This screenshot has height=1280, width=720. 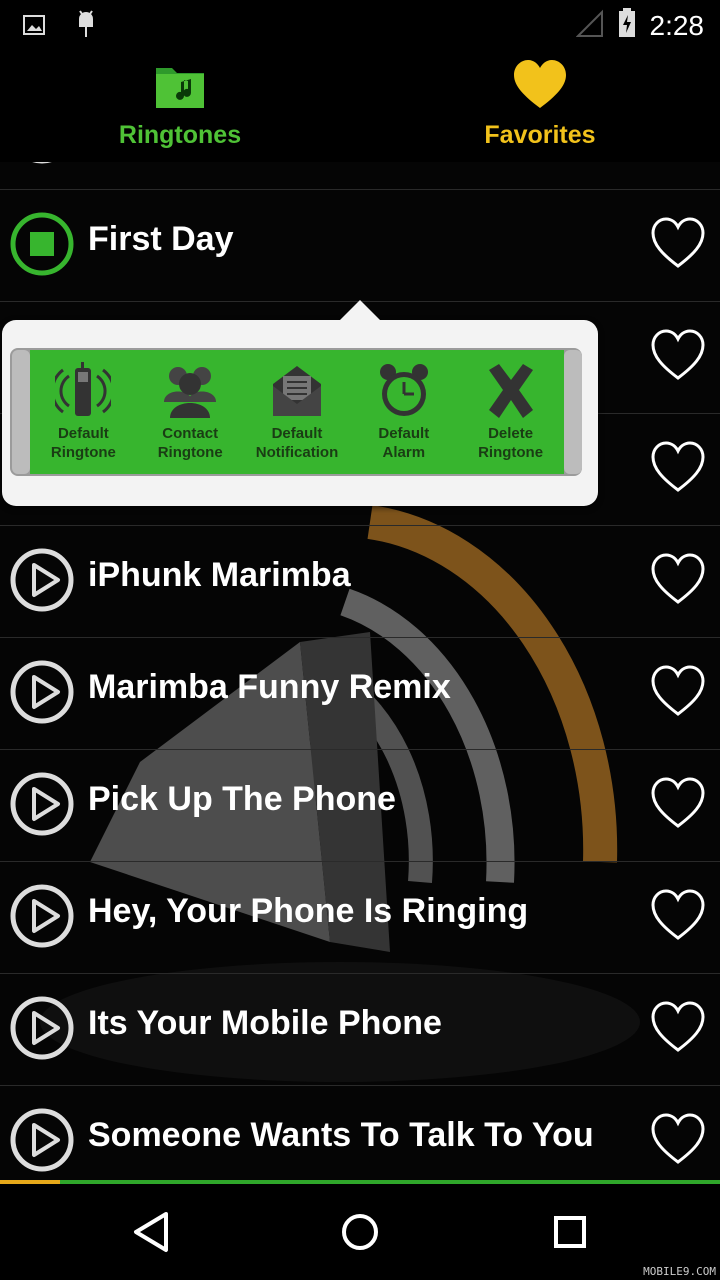 What do you see at coordinates (308, 911) in the screenshot?
I see `ringtone-title: Hey, Your Phone Is Ringing` at bounding box center [308, 911].